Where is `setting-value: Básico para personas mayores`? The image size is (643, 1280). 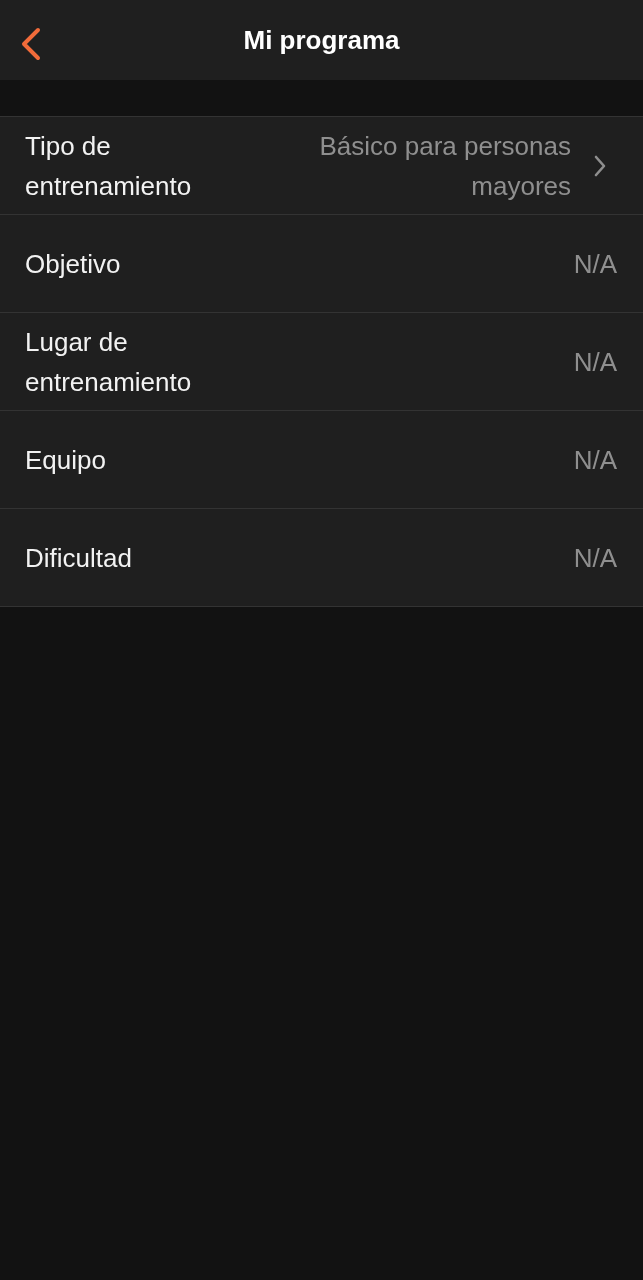 setting-value: Básico para personas mayores is located at coordinates (444, 166).